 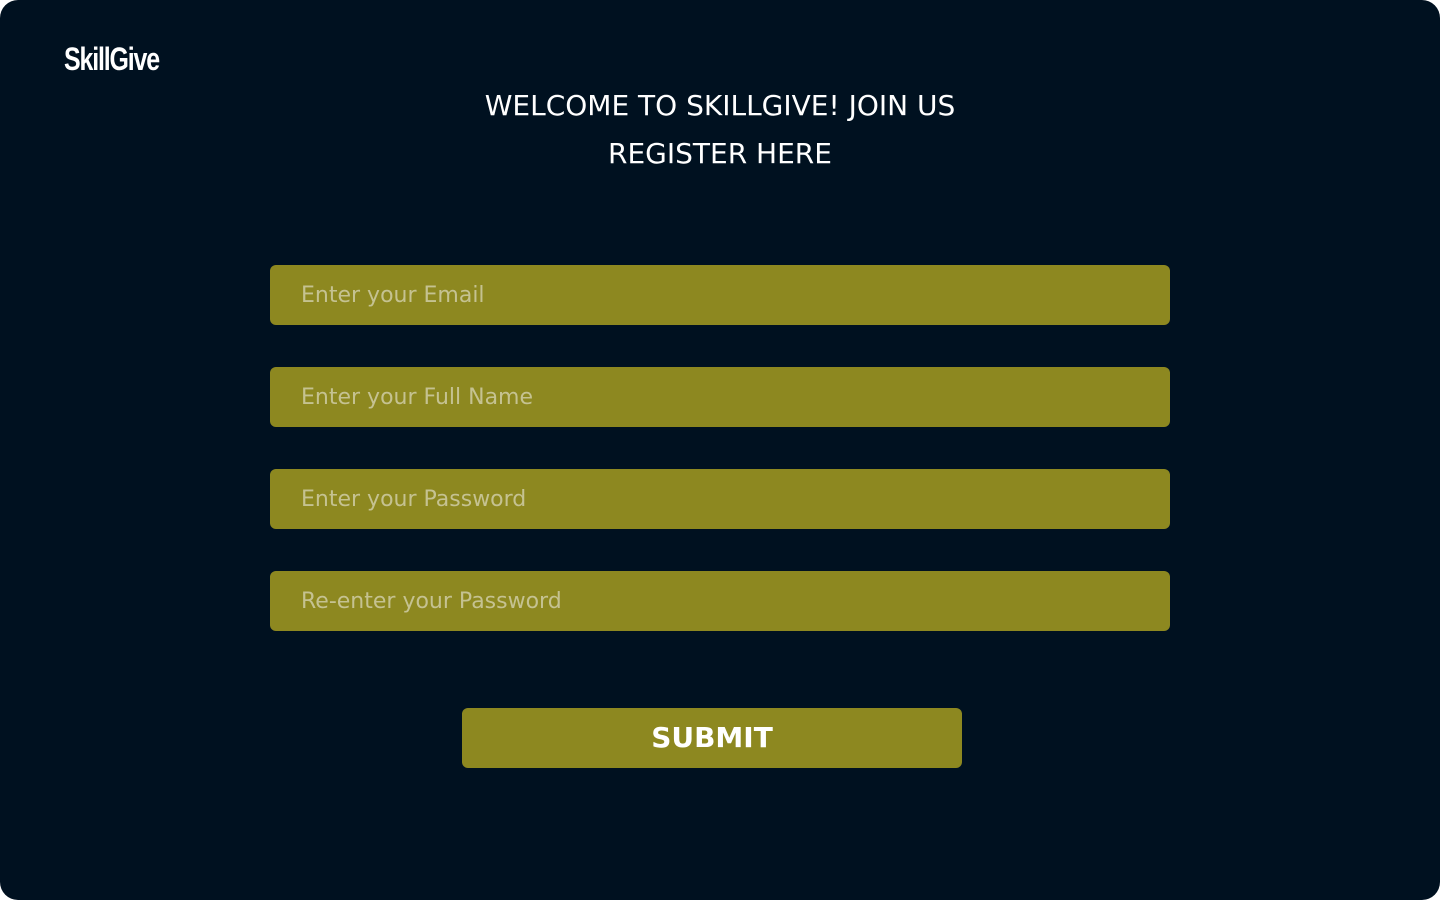 I want to click on password-field, so click(x=720, y=499).